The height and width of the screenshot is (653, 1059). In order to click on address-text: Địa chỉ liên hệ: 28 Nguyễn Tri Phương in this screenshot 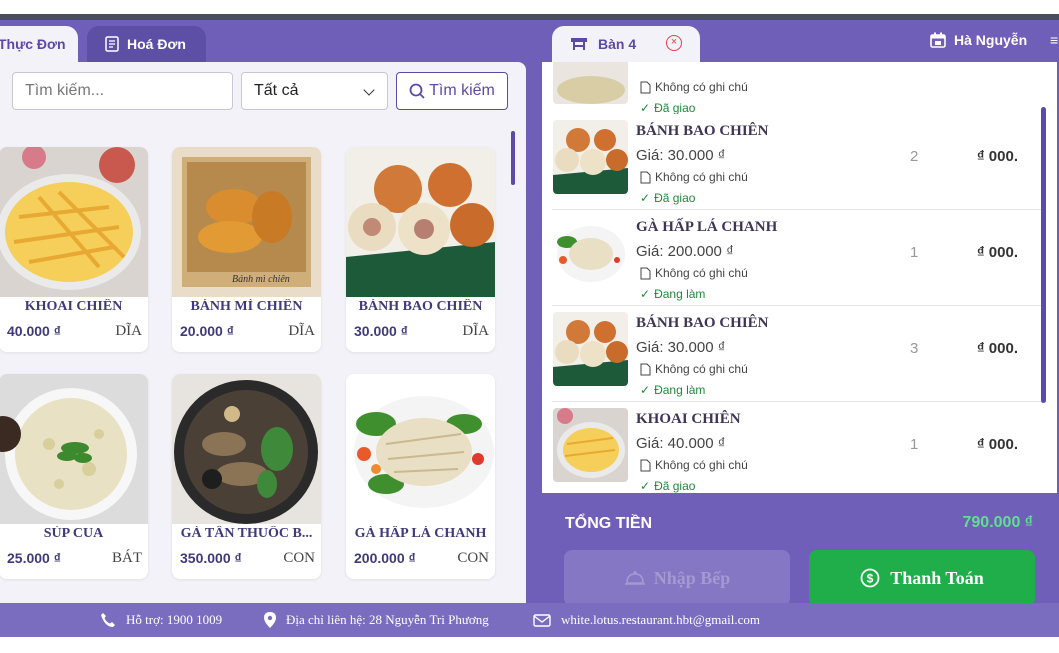, I will do `click(387, 619)`.